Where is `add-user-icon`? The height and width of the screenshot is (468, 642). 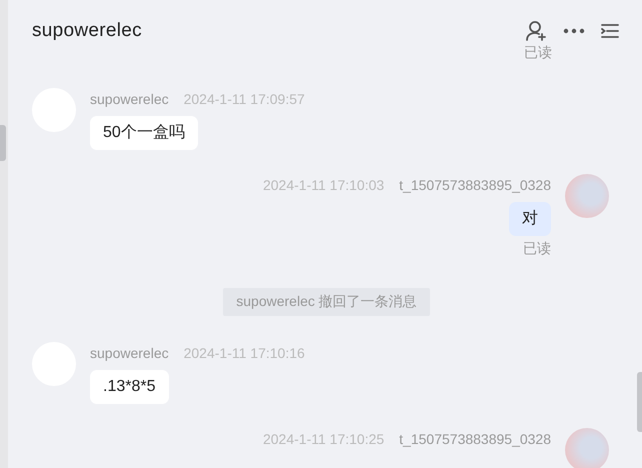
add-user-icon is located at coordinates (536, 31).